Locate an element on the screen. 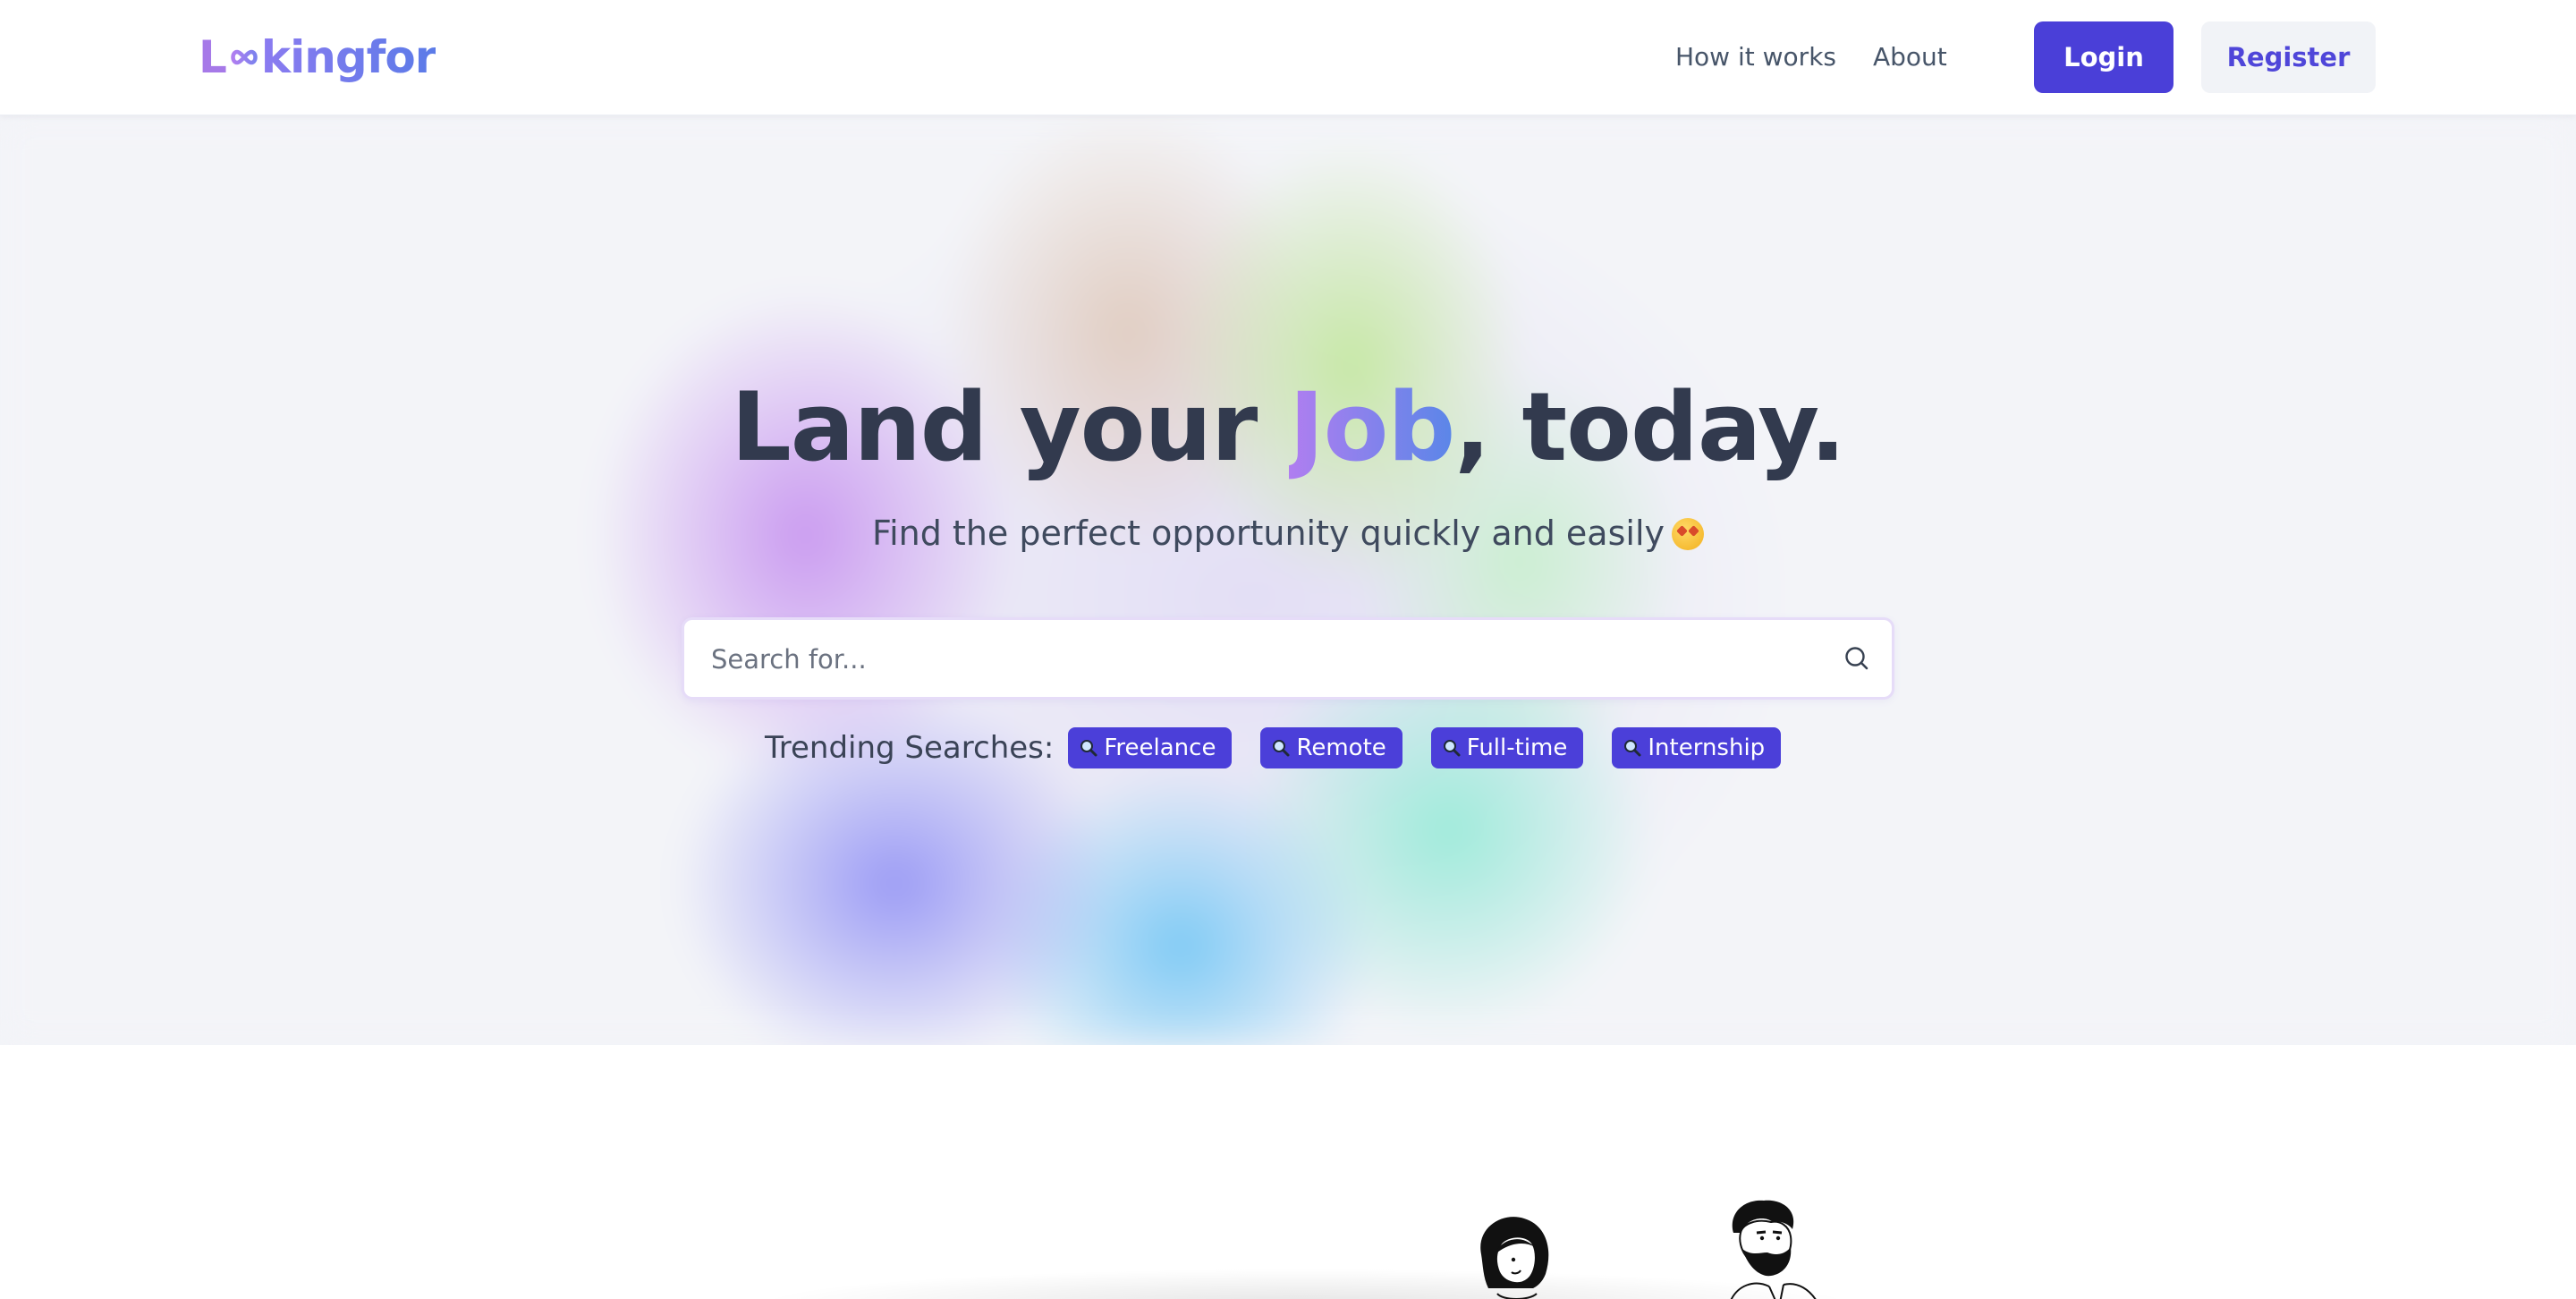 The width and height of the screenshot is (2576, 1299). login-button: Login is located at coordinates (2104, 57).